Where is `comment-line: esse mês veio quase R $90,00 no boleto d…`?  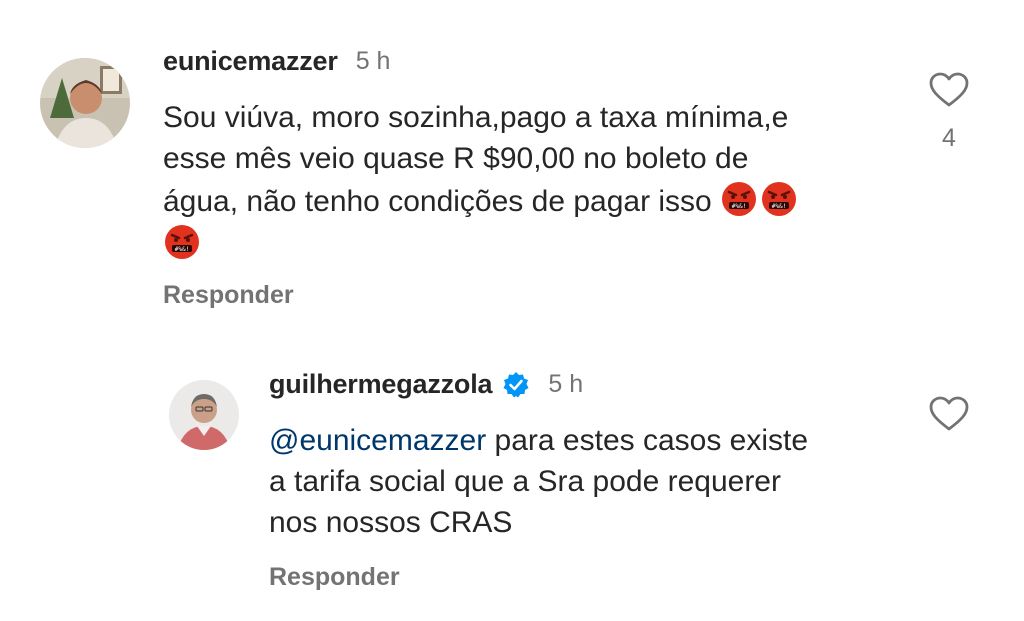 comment-line: esse mês veio quase R $90,00 no boleto d… is located at coordinates (456, 158).